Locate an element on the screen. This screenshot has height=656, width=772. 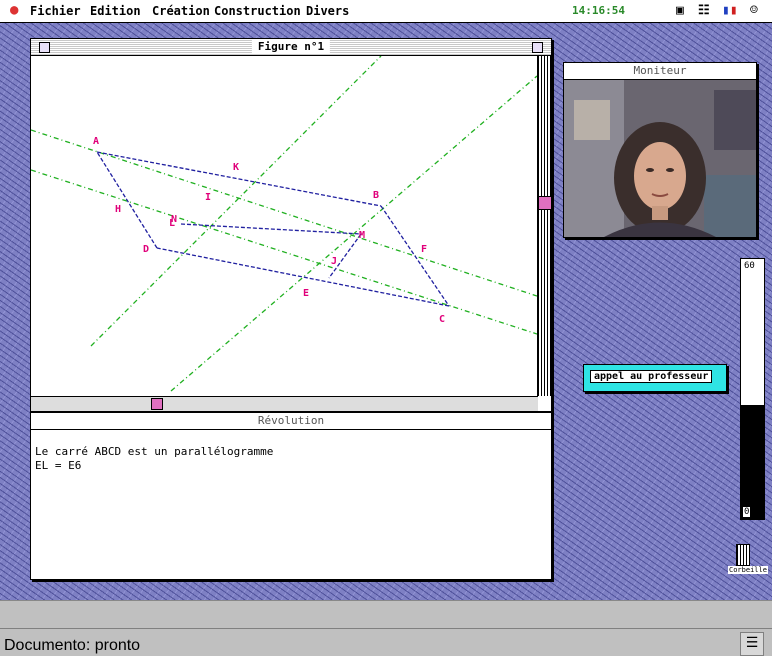
revolution-line: Le carré ABCD est un parallélogramme is located at coordinates (154, 451).